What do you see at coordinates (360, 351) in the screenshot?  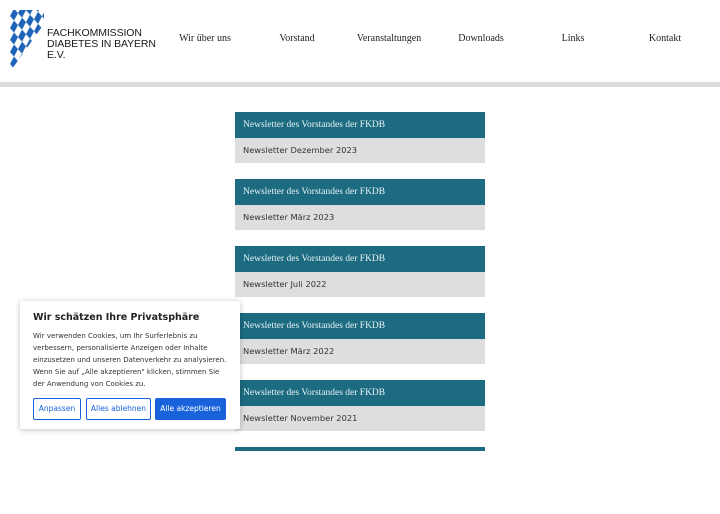 I see `newsletter-link: Newsletter März 2022` at bounding box center [360, 351].